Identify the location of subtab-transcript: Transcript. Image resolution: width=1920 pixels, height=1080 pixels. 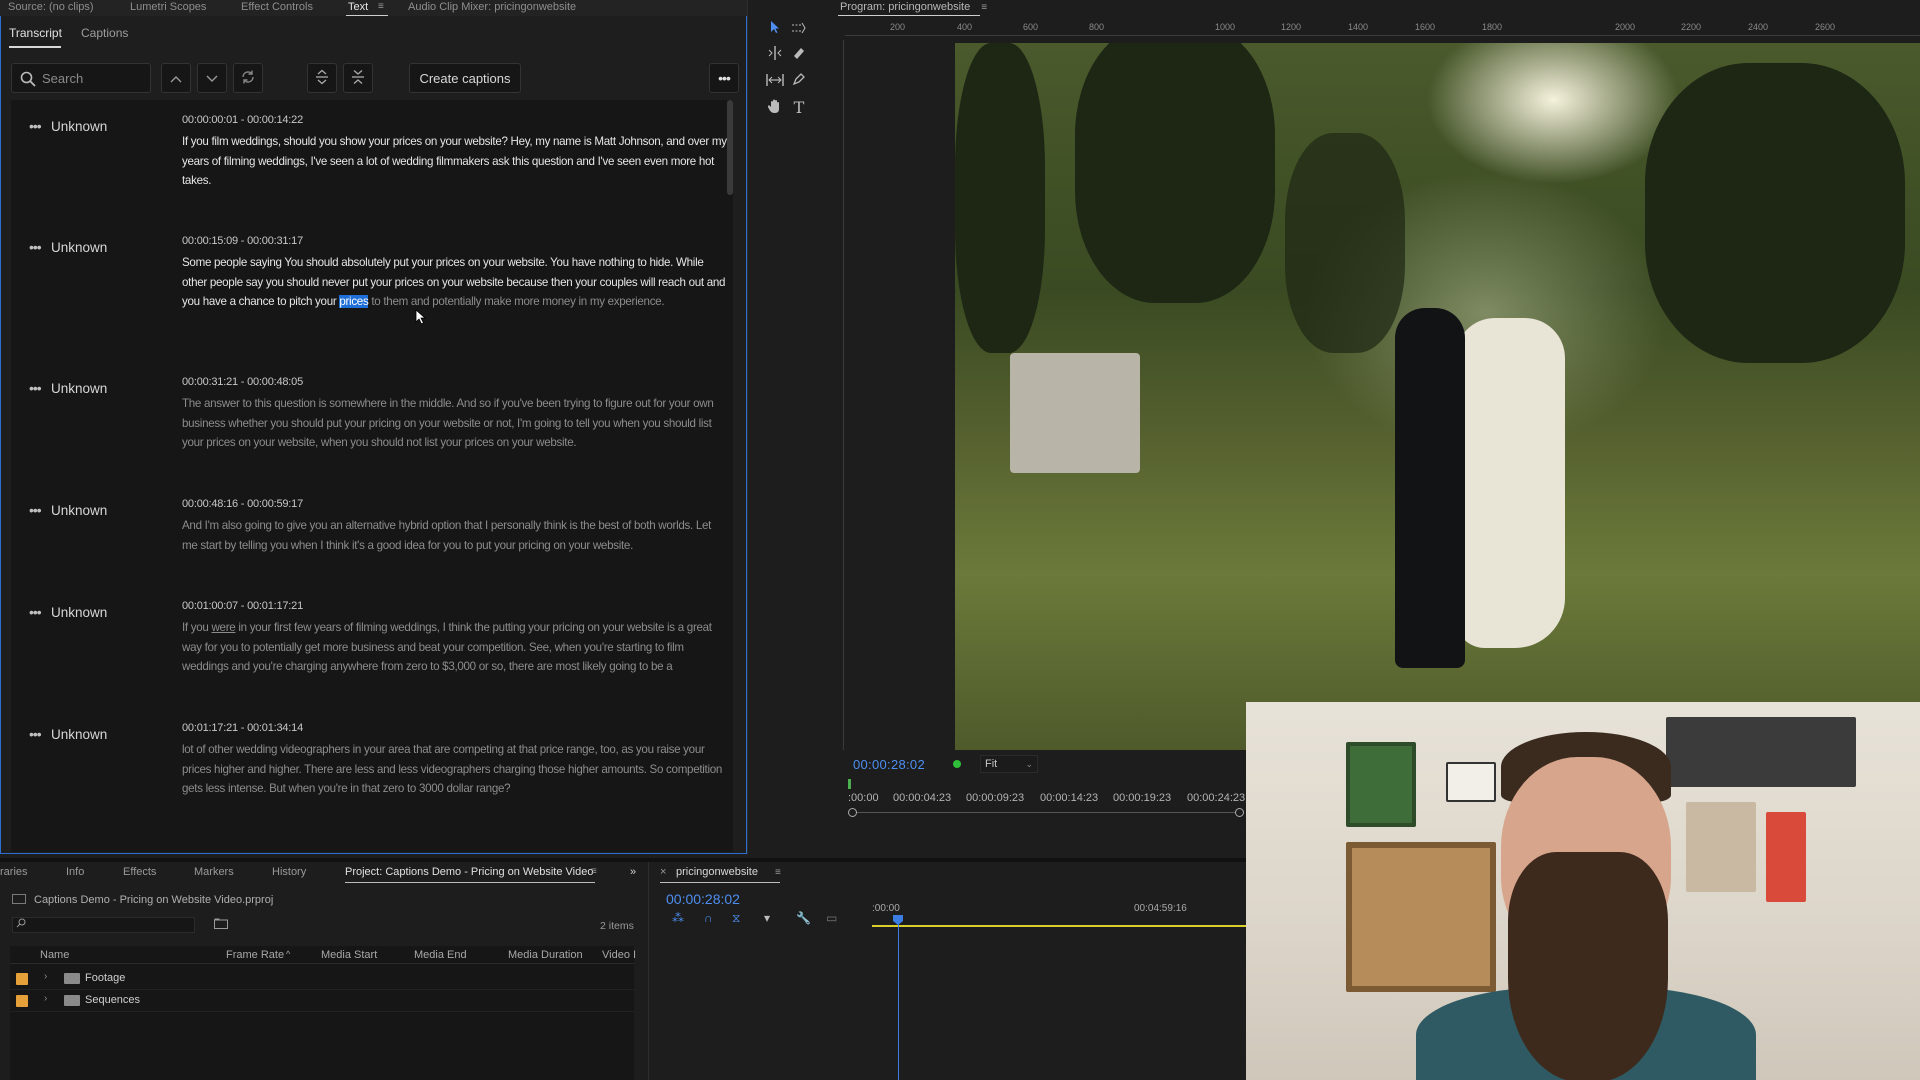
(35, 33).